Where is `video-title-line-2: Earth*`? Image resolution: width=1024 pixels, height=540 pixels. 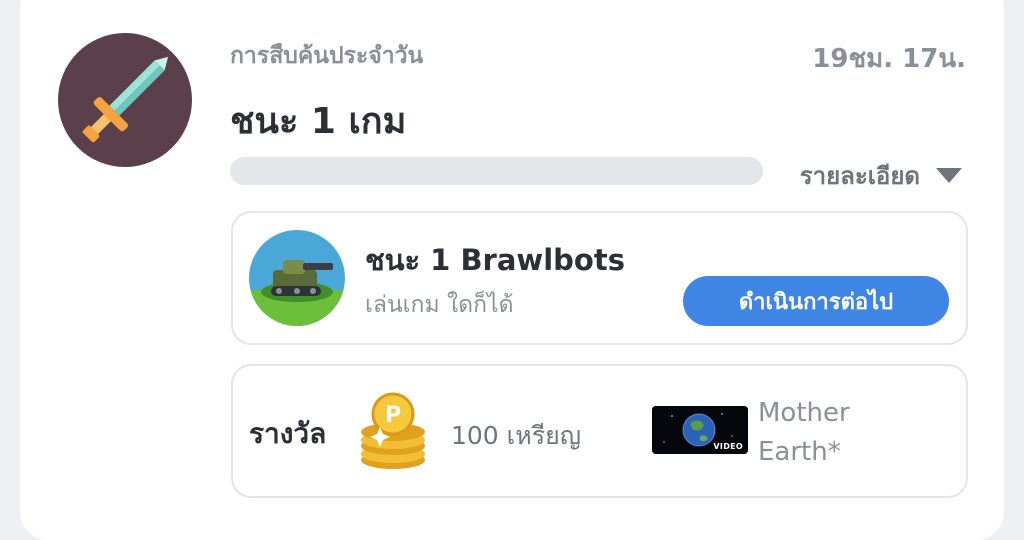 video-title-line-2: Earth* is located at coordinates (799, 452).